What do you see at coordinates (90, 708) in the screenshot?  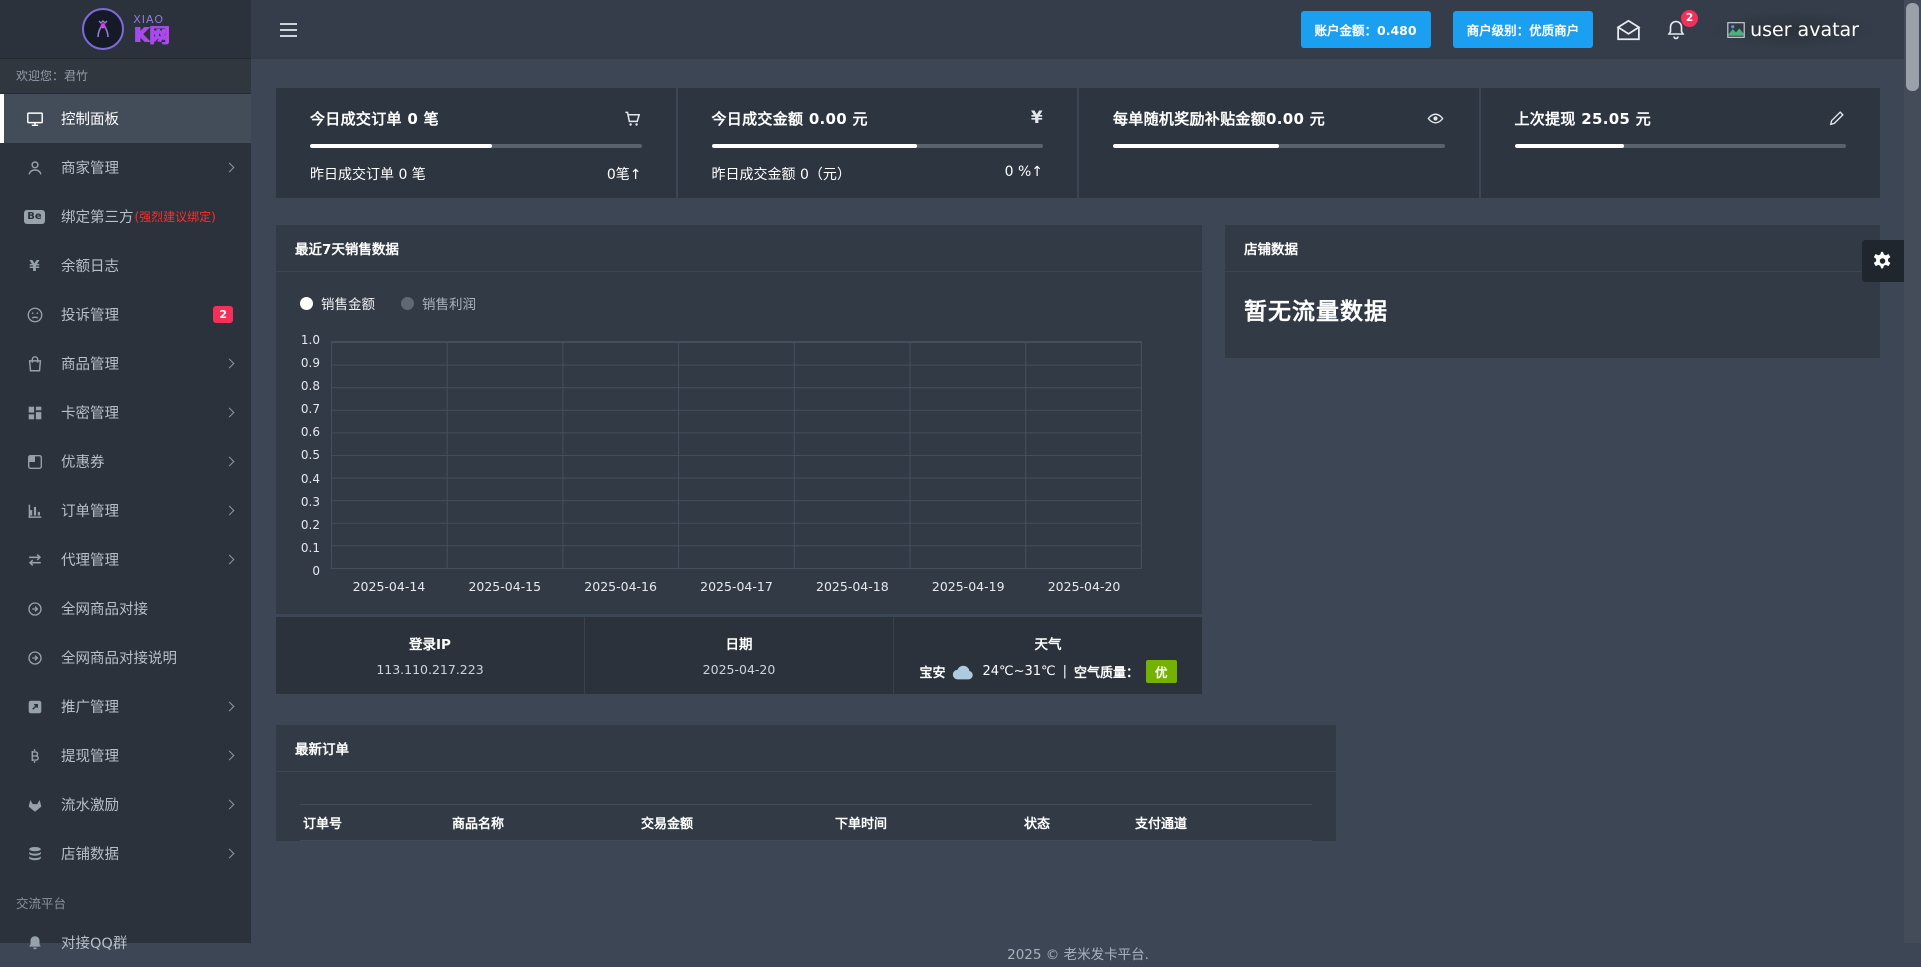 I see `sidebar-item-label: 推广管理` at bounding box center [90, 708].